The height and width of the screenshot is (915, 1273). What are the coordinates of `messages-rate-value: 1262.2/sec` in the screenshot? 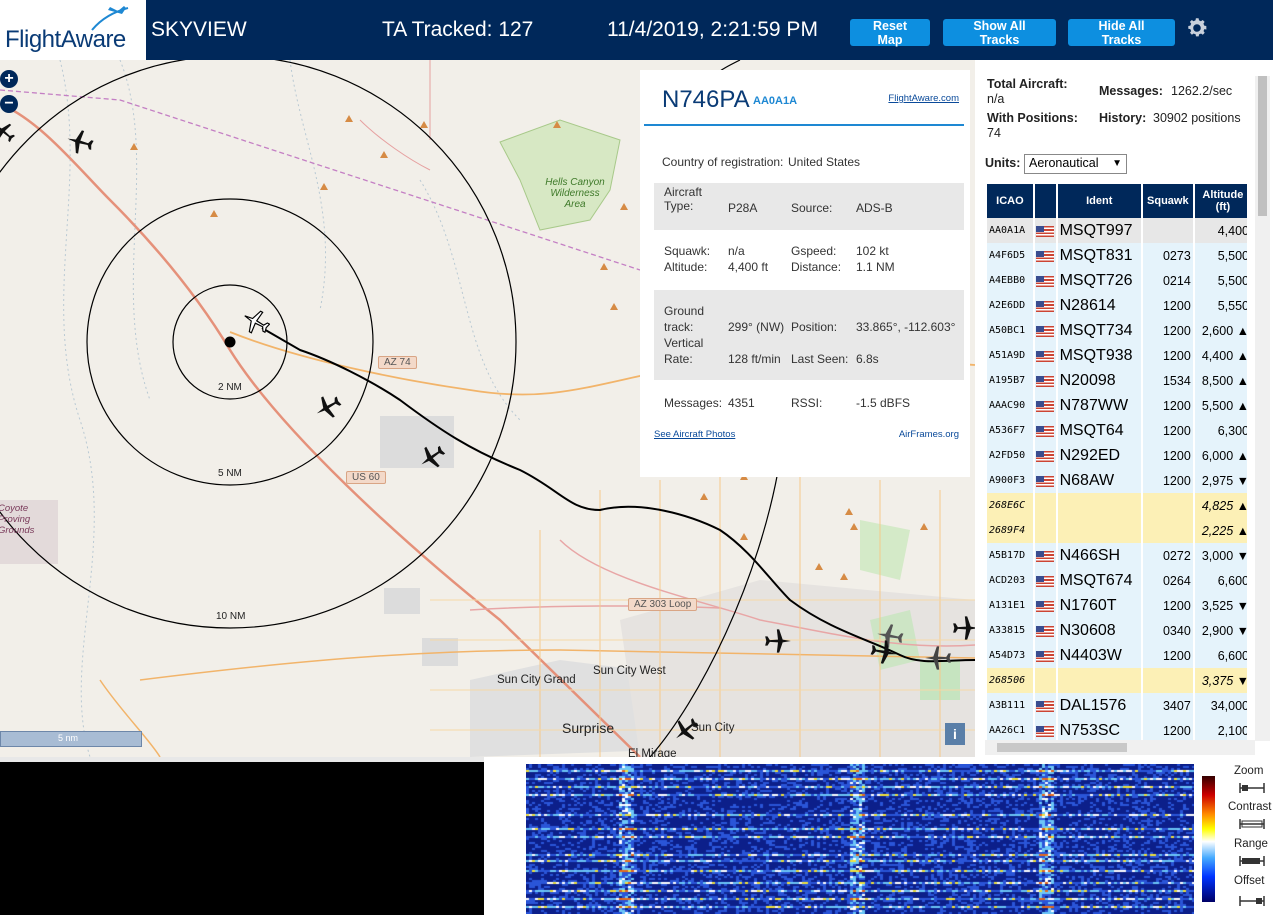 It's located at (1202, 91).